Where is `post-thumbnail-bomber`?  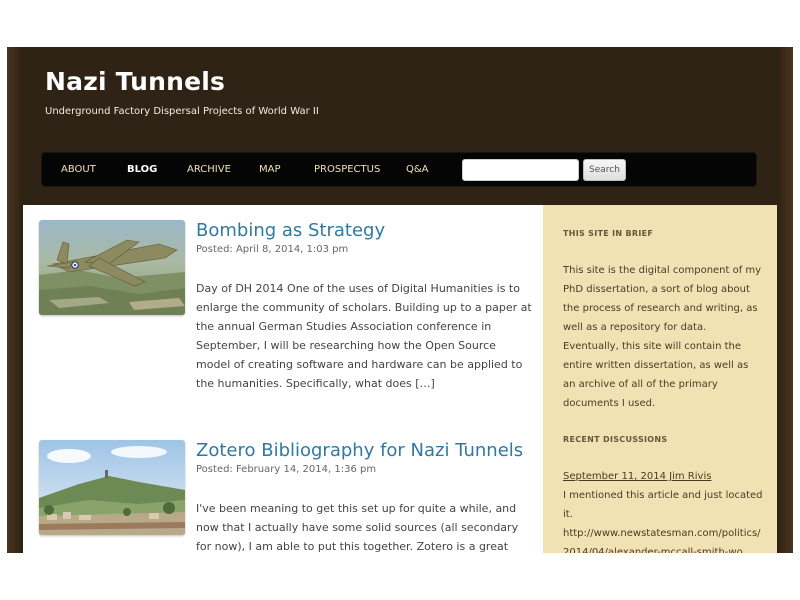
post-thumbnail-bomber is located at coordinates (112, 267).